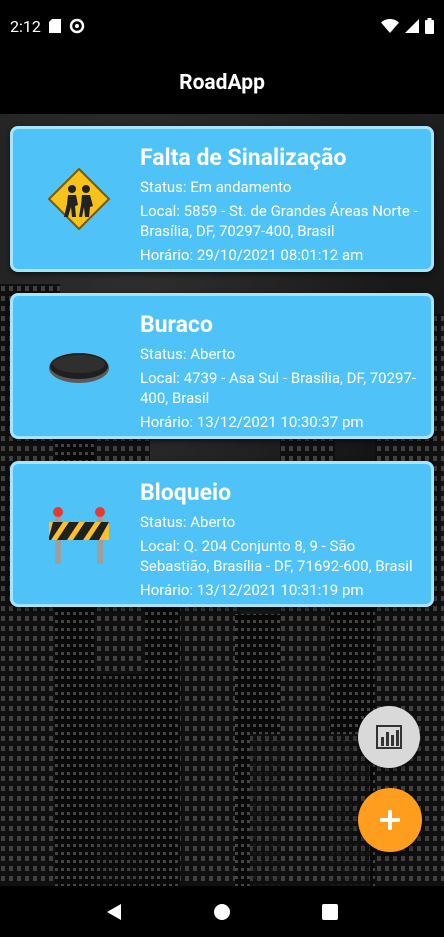  I want to click on home-icon, so click(222, 911).